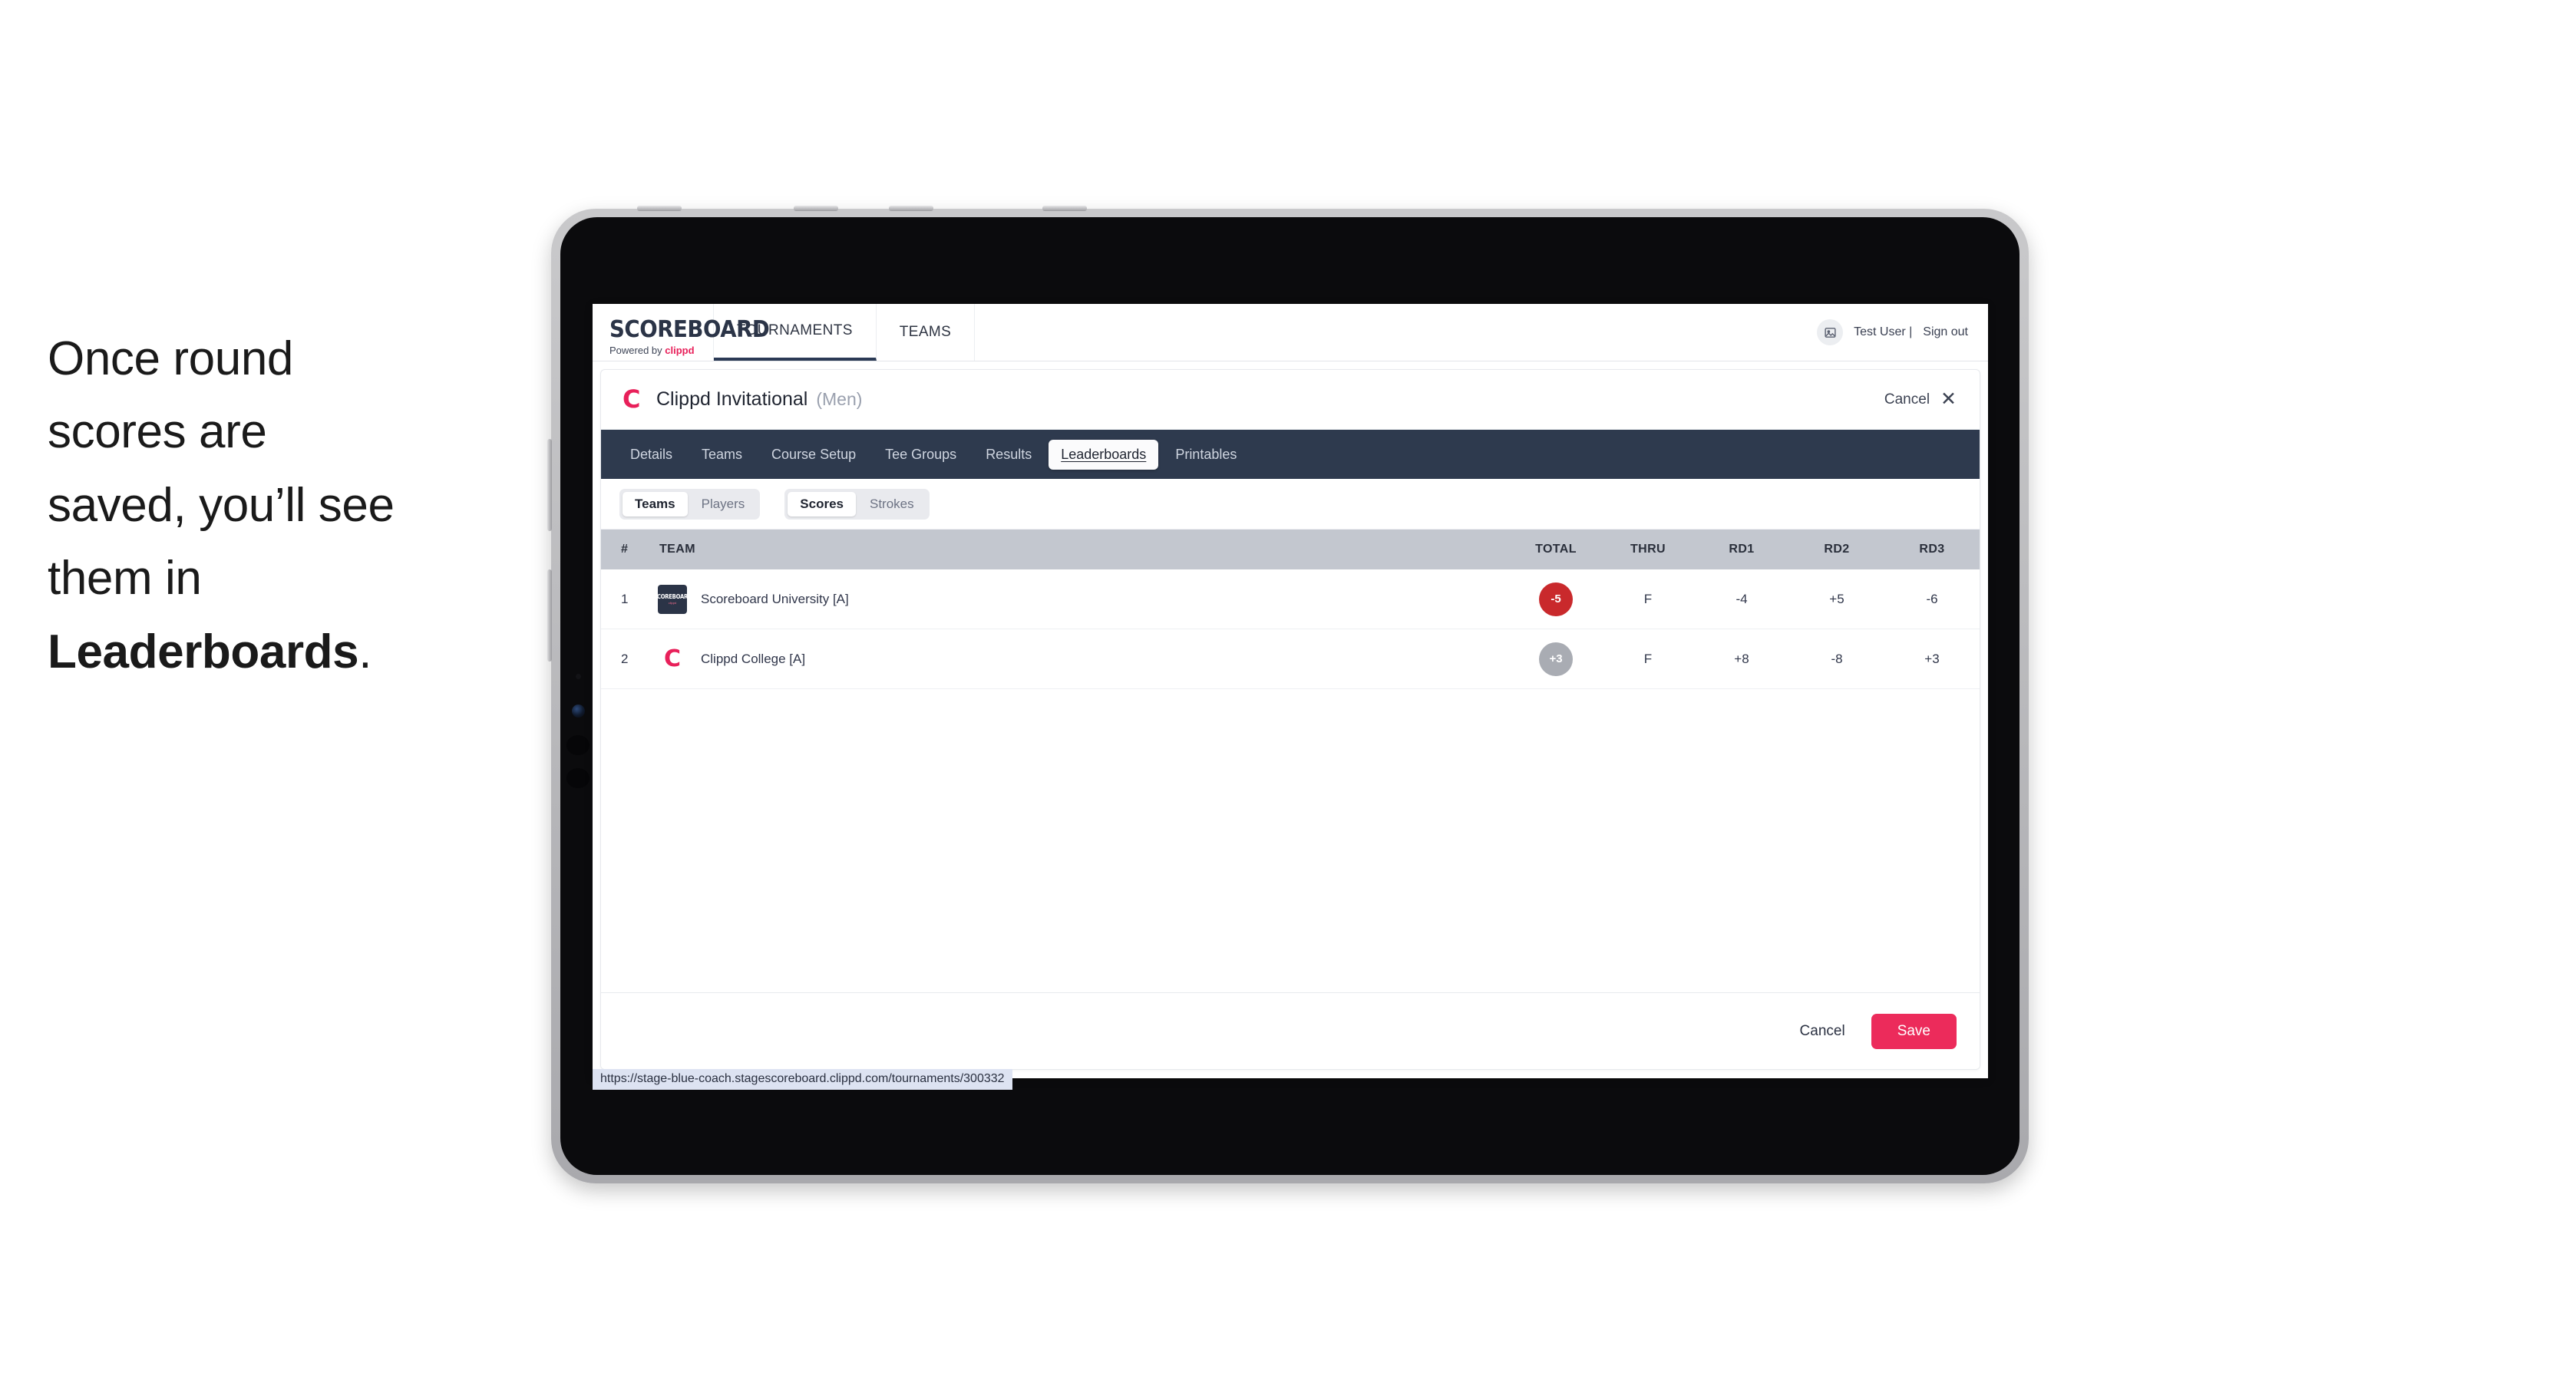 Image resolution: width=2576 pixels, height=1386 pixels. I want to click on score-mode-toggle: Scores Strokes, so click(857, 504).